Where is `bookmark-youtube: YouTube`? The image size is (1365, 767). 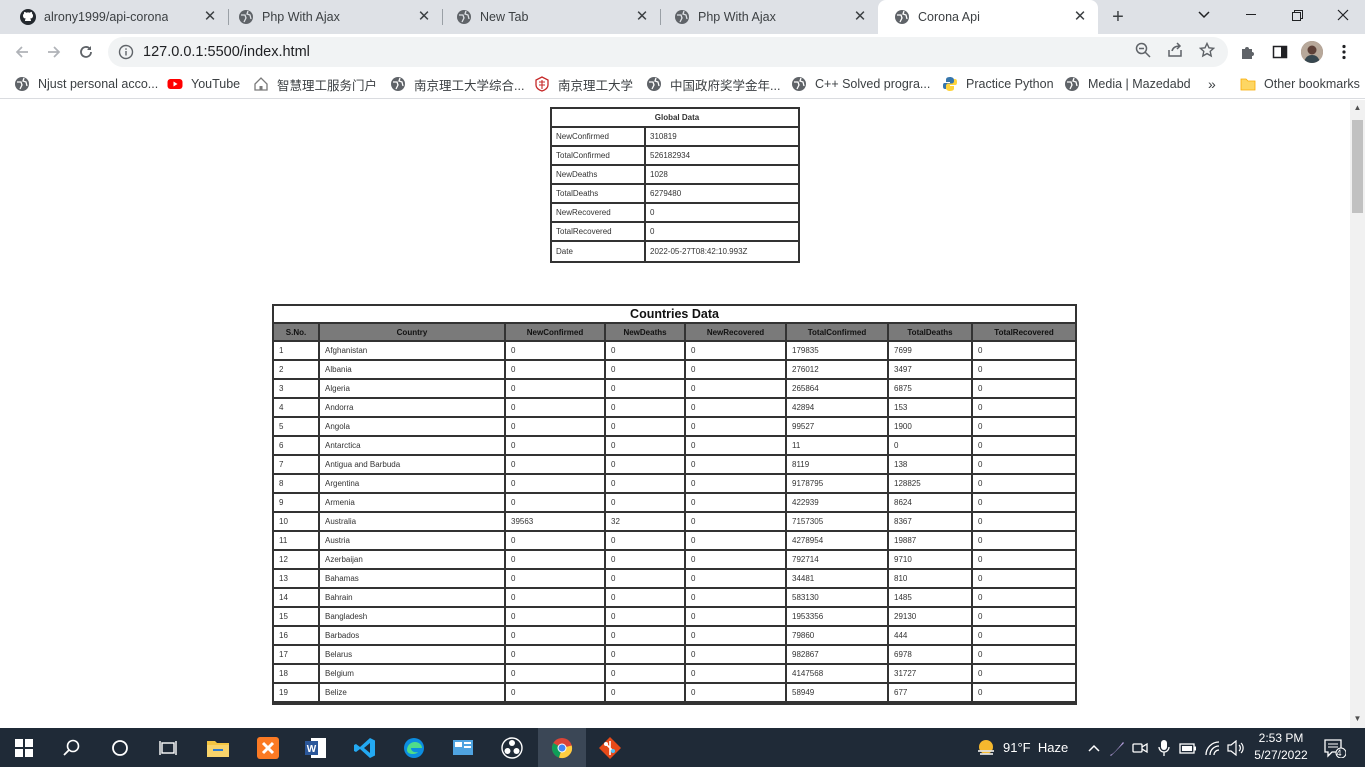
bookmark-youtube: YouTube is located at coordinates (203, 84).